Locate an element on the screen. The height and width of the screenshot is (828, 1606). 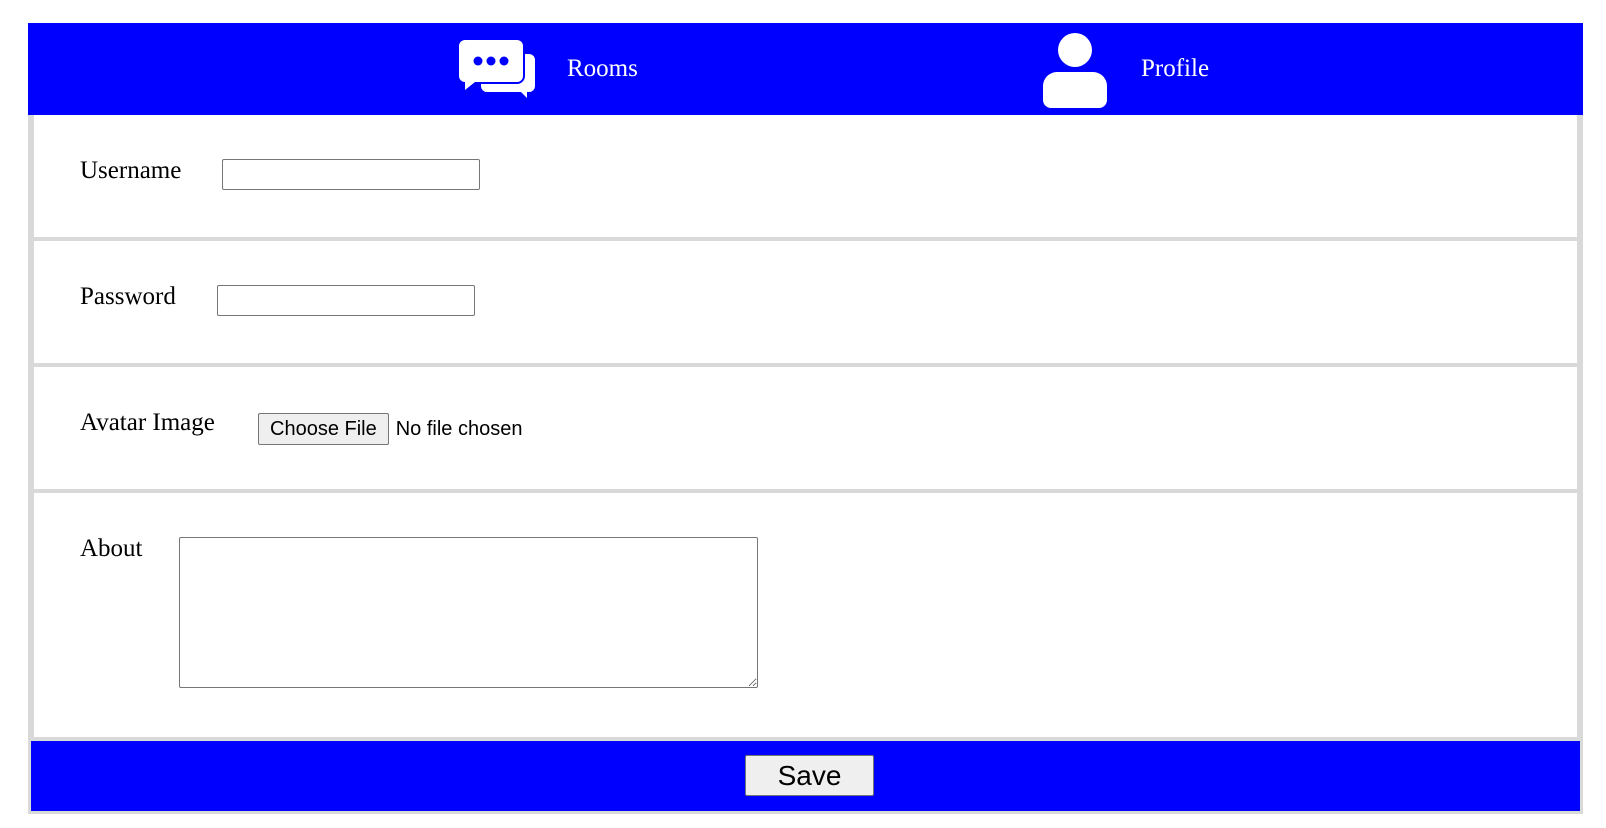
file-status-text: No file chosen is located at coordinates (459, 428).